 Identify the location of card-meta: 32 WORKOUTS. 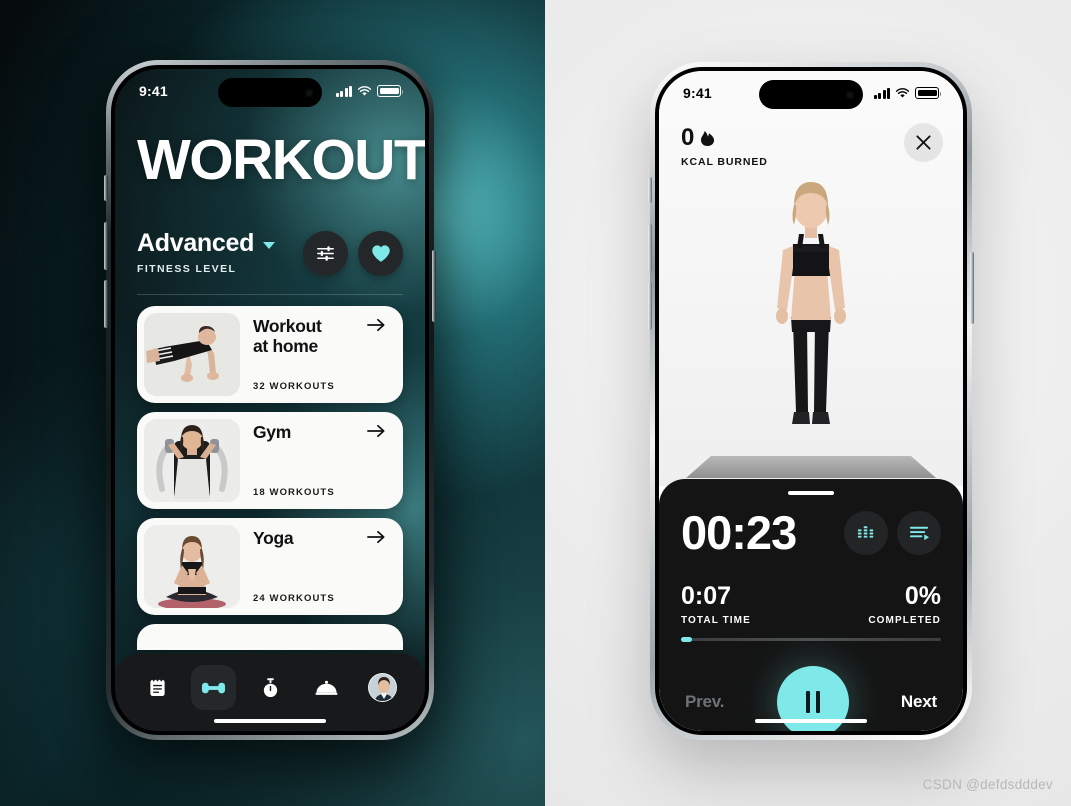
(294, 387).